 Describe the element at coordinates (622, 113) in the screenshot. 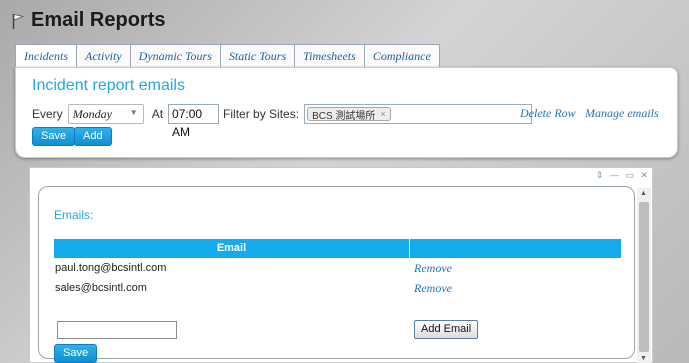

I see `manage-emails-link: Manage emails` at that location.